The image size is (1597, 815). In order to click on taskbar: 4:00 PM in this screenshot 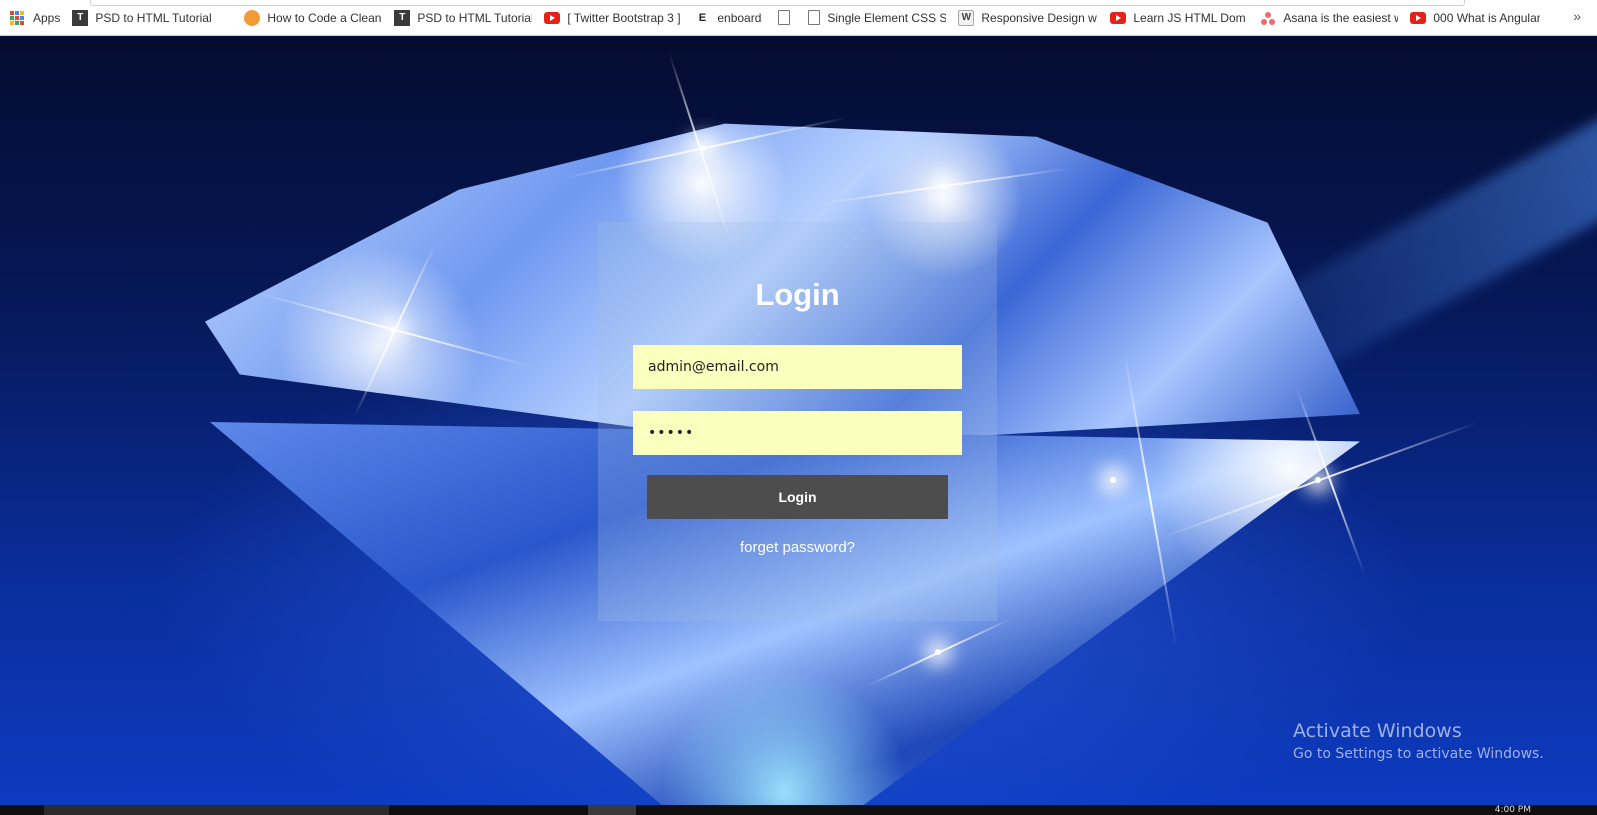, I will do `click(798, 810)`.